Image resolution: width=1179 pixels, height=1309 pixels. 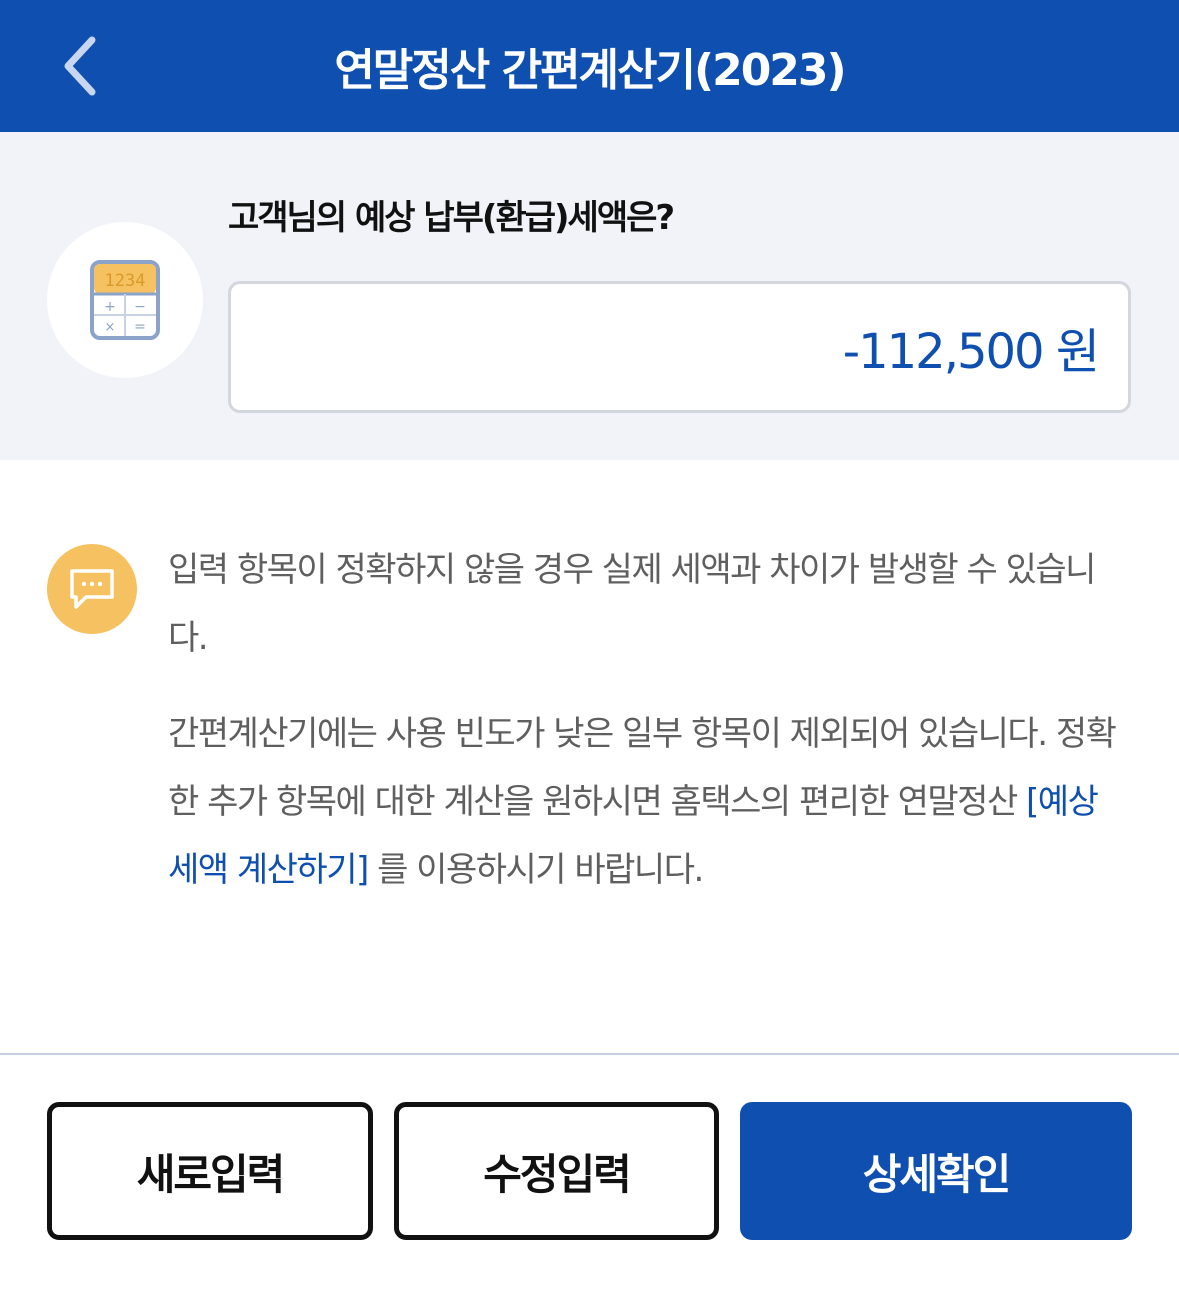 I want to click on details-button: 상세확인, so click(x=936, y=1171).